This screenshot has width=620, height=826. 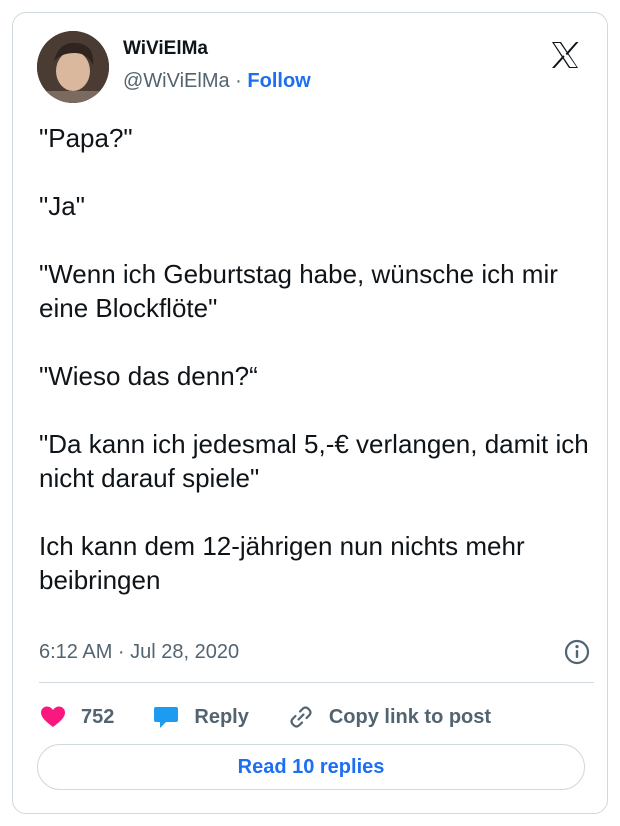 I want to click on avatar, so click(x=73, y=67).